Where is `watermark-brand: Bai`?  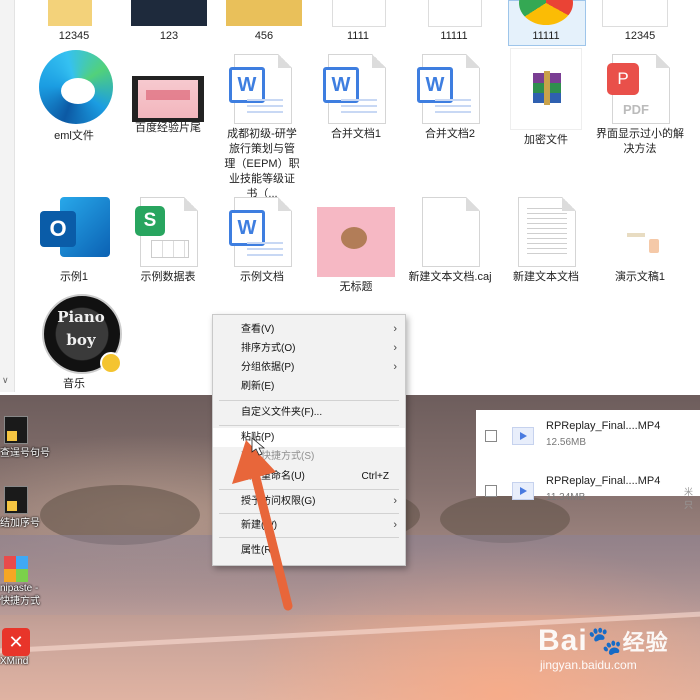 watermark-brand: Bai is located at coordinates (563, 640).